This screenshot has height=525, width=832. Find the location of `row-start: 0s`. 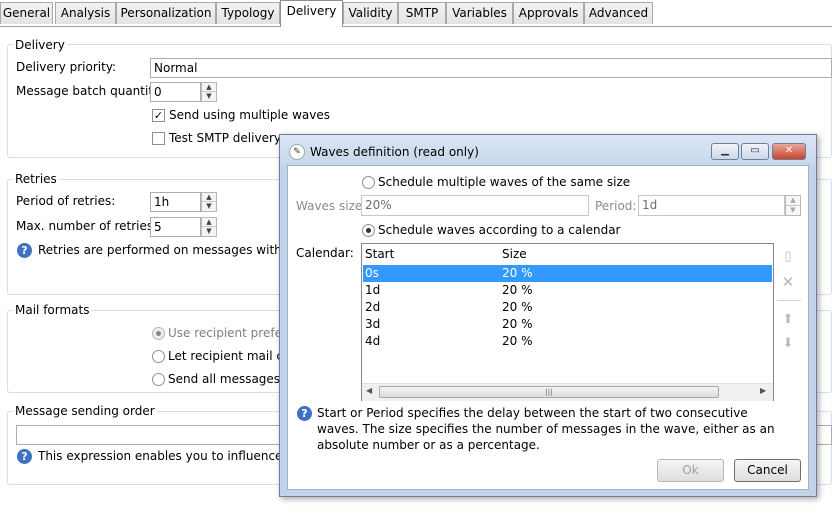

row-start: 0s is located at coordinates (372, 273).